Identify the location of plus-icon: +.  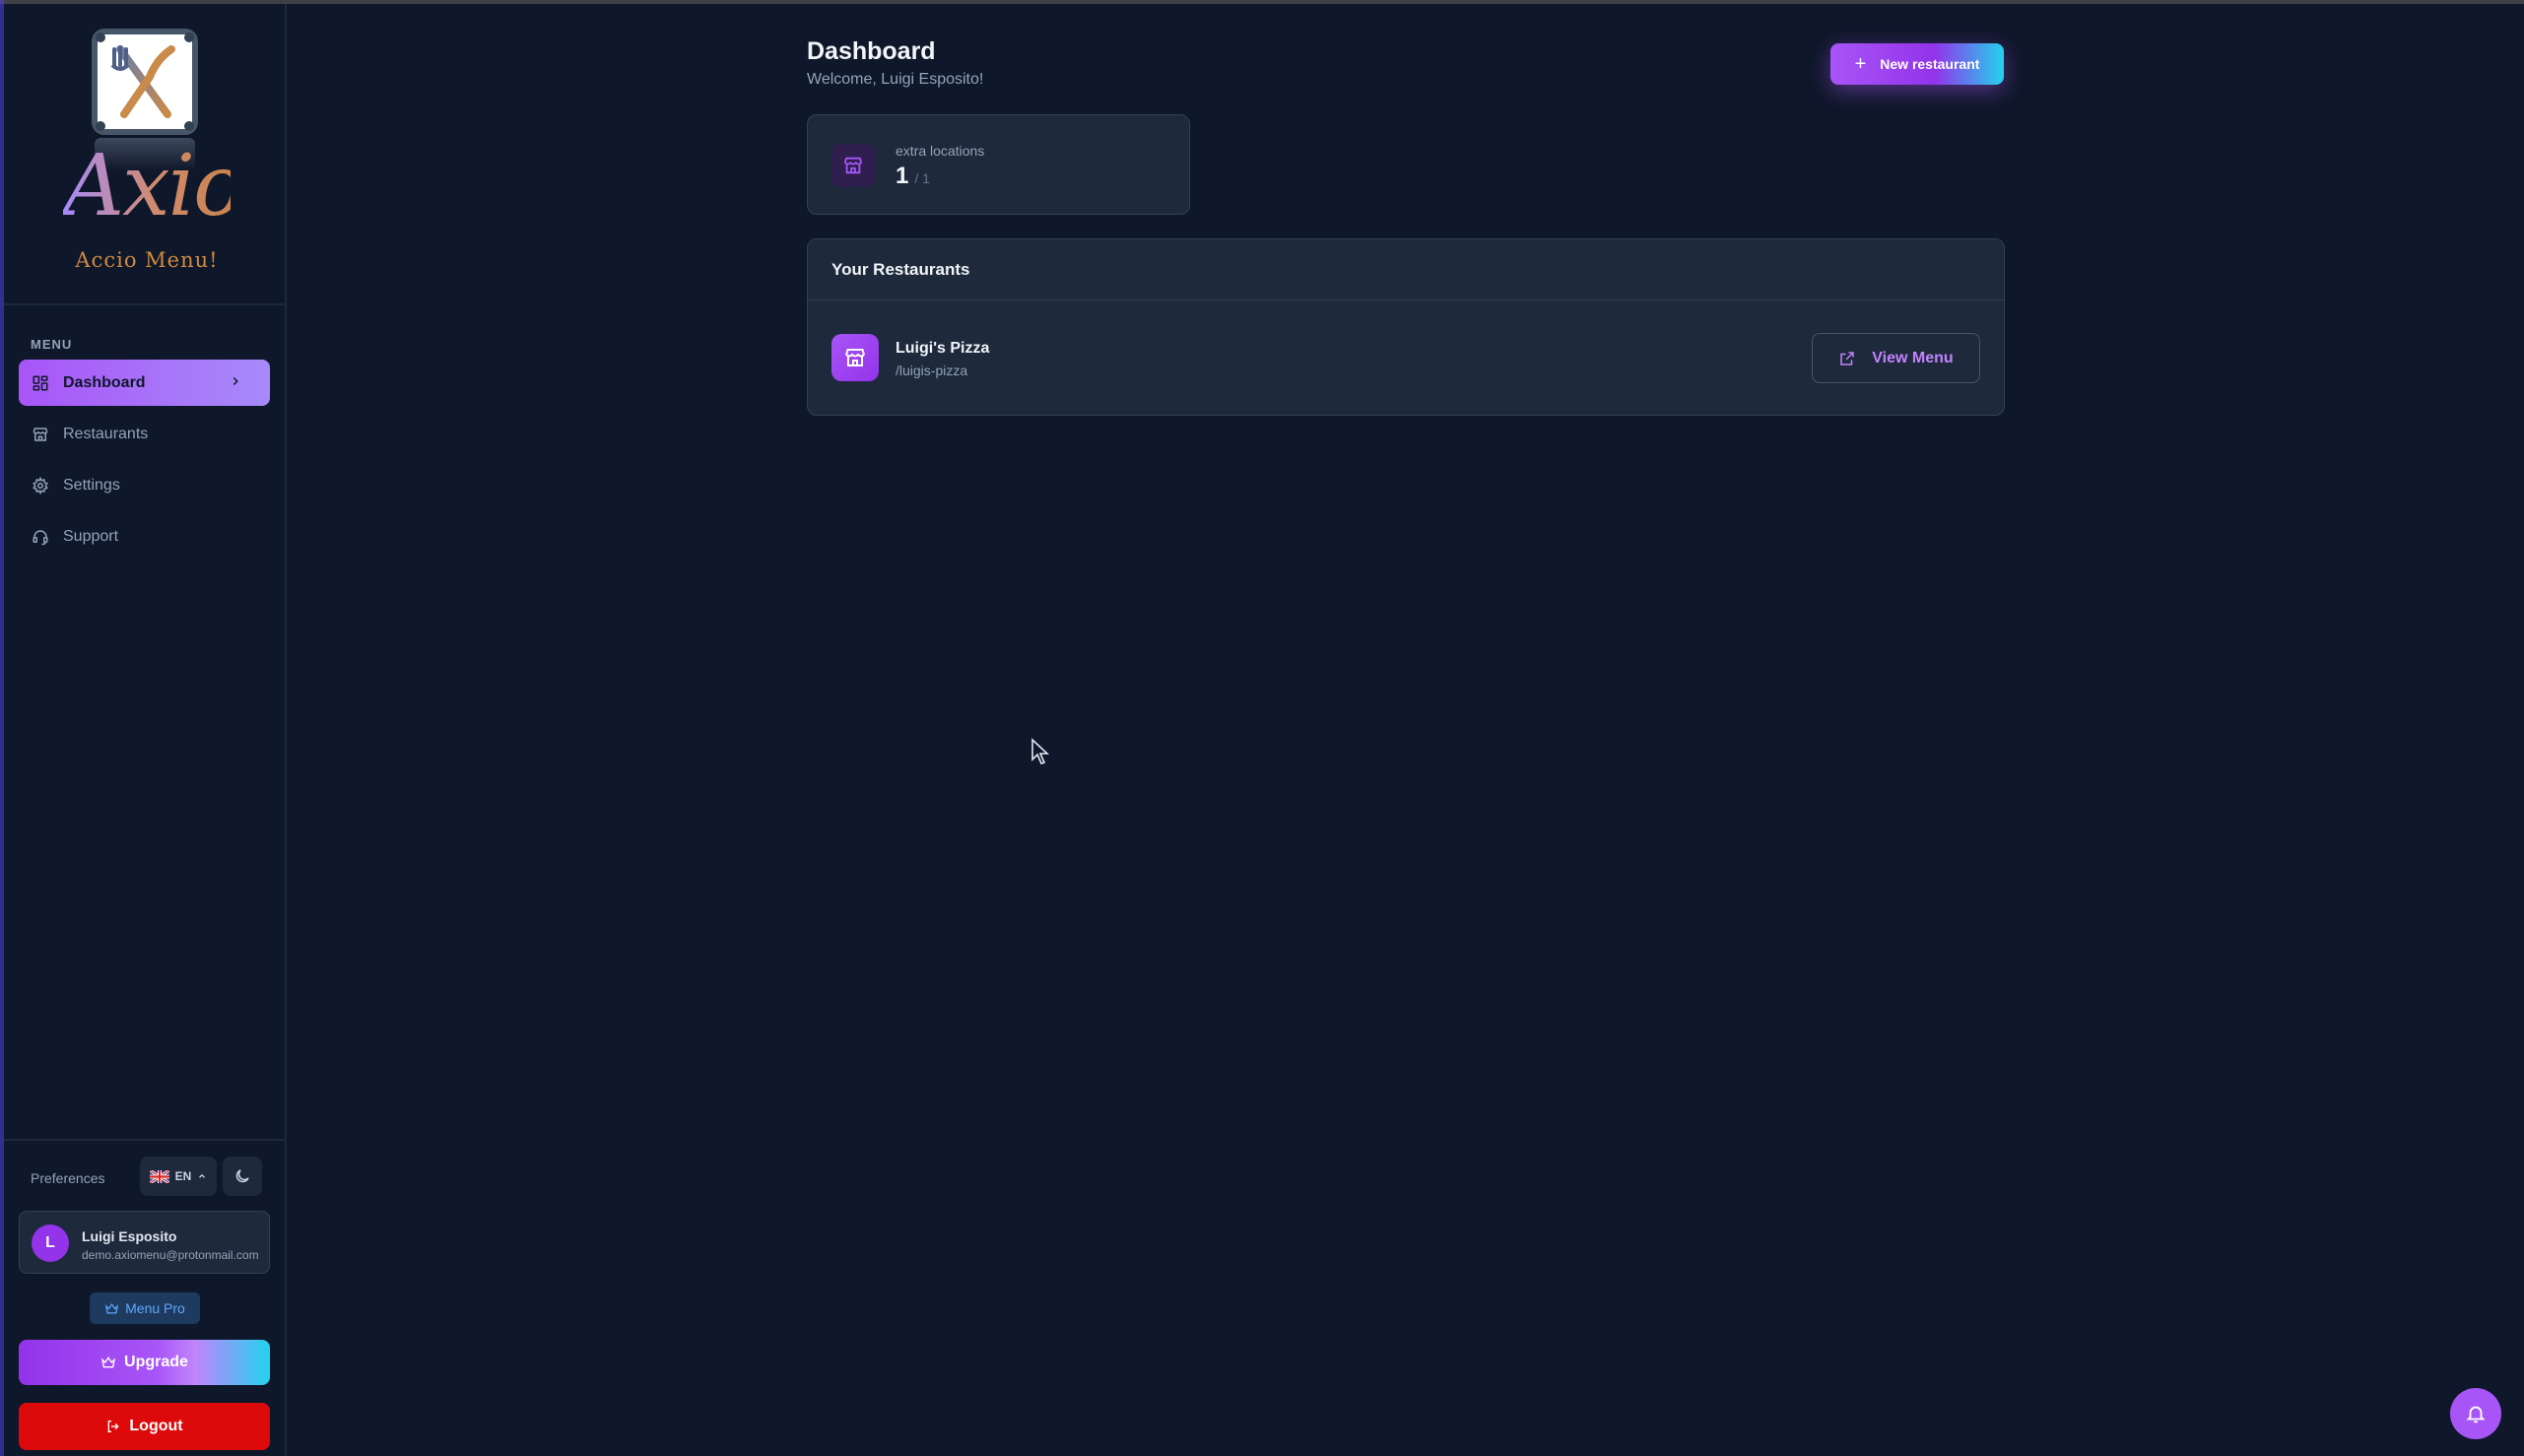
(1860, 63).